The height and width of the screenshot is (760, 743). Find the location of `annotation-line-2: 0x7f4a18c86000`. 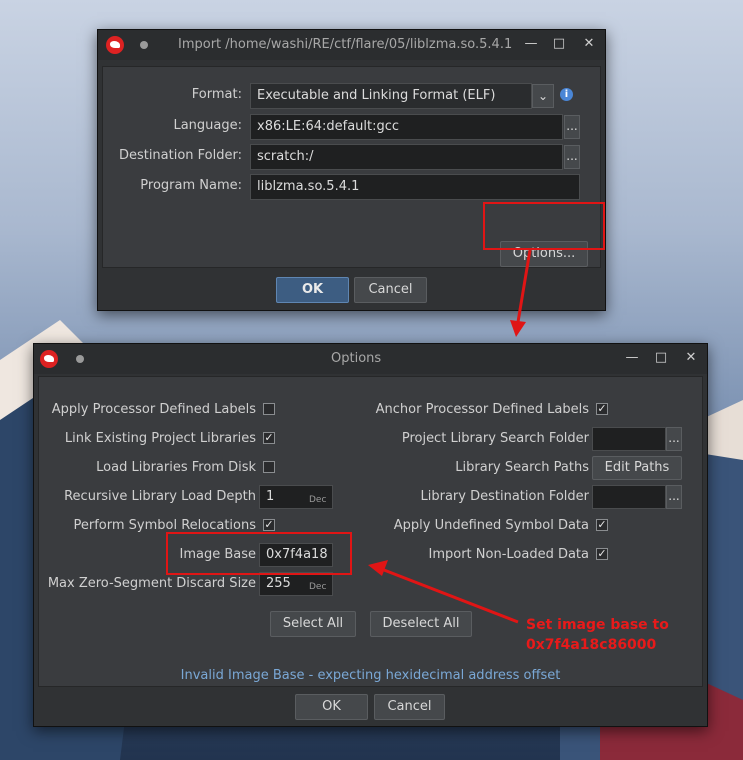

annotation-line-2: 0x7f4a18c86000 is located at coordinates (591, 645).